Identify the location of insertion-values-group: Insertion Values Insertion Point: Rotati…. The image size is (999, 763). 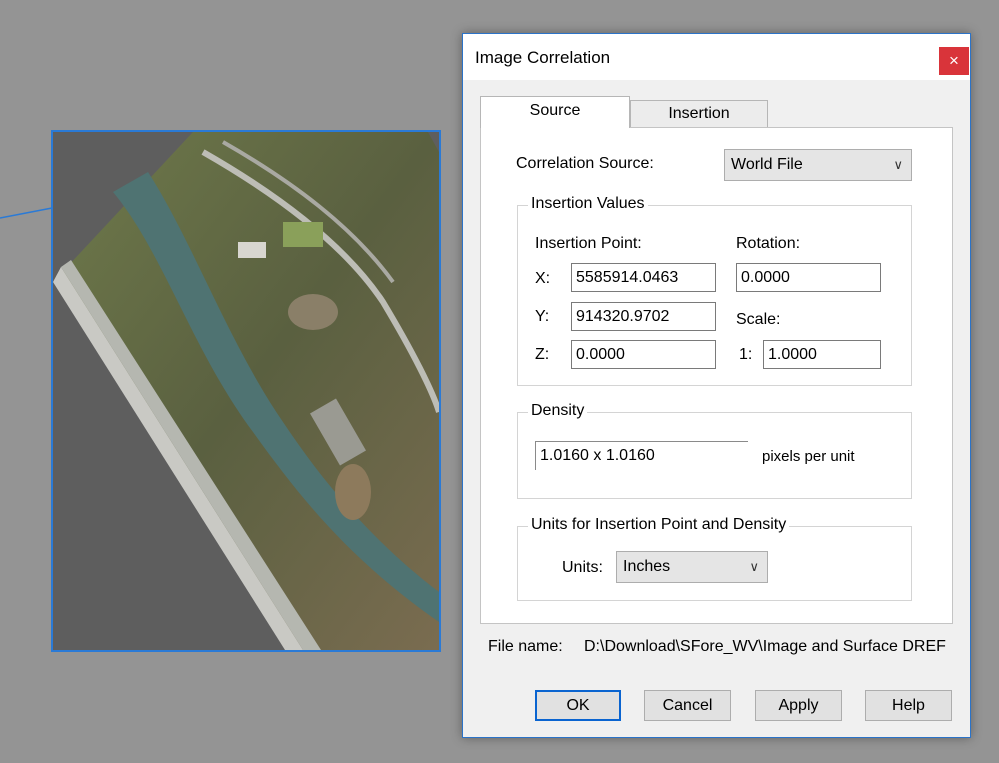
(714, 290).